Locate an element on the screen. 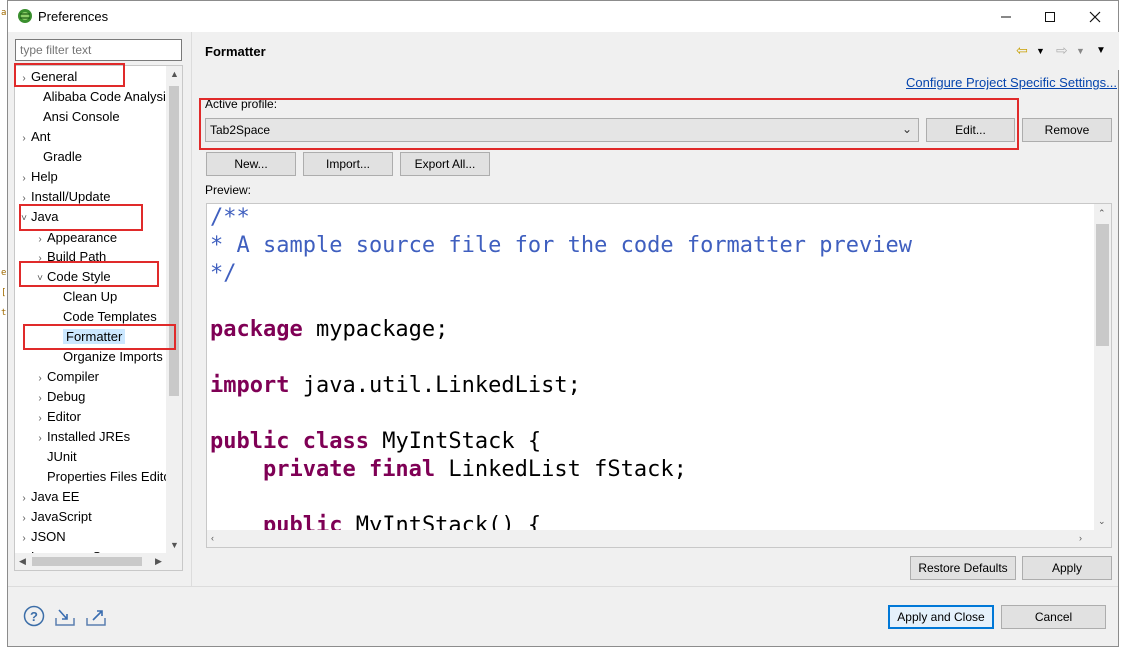 The height and width of the screenshot is (653, 1126). tree-item-label: Appearance is located at coordinates (82, 237).